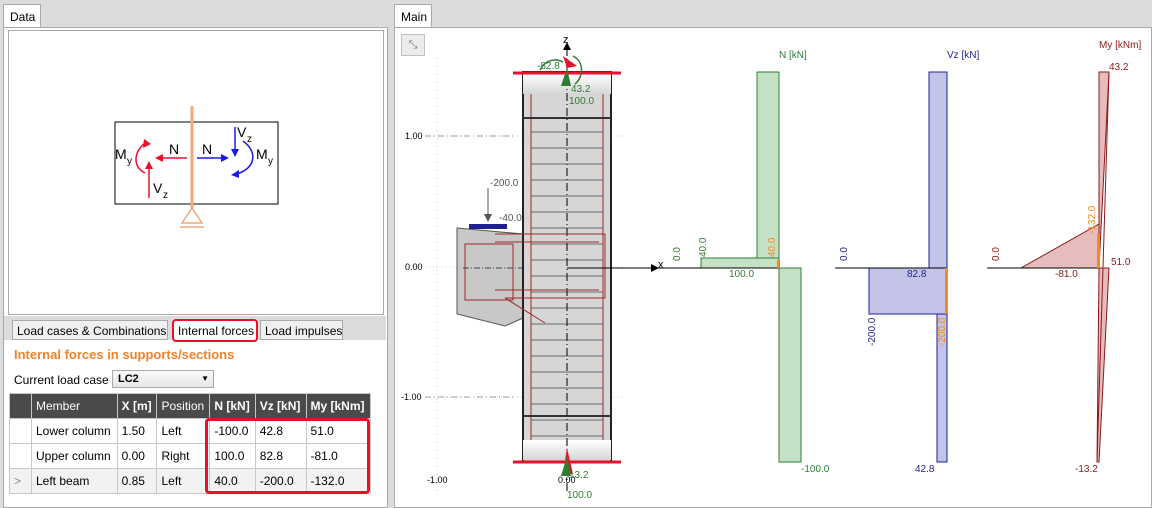  I want to click on svg-text: -81.0, so click(1066, 274).